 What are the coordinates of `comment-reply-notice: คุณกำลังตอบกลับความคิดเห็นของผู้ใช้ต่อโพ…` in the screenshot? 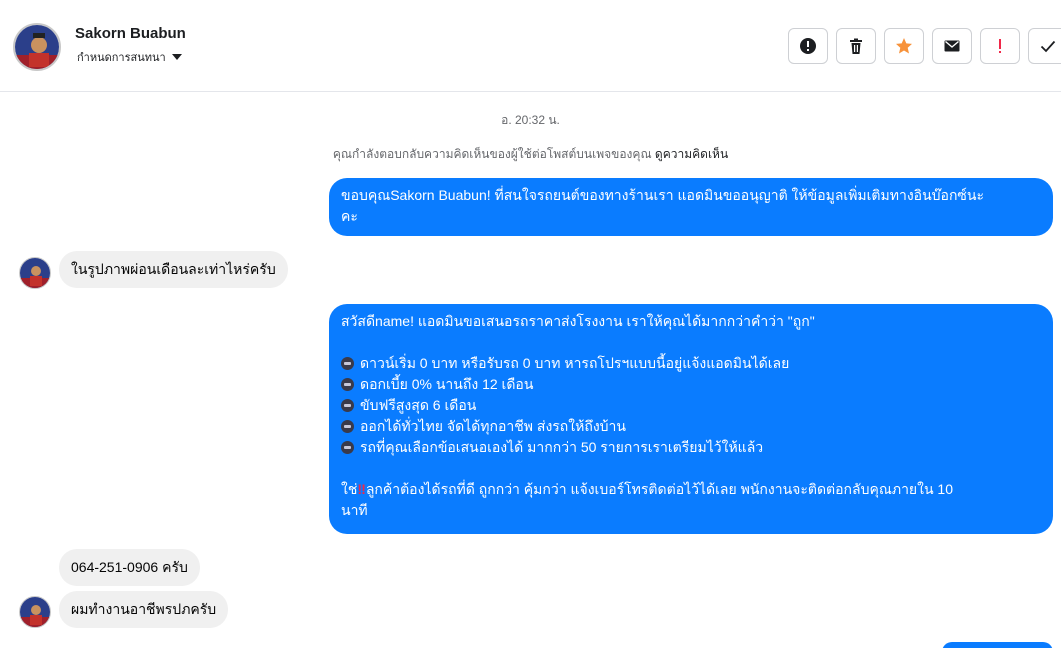 It's located at (530, 154).